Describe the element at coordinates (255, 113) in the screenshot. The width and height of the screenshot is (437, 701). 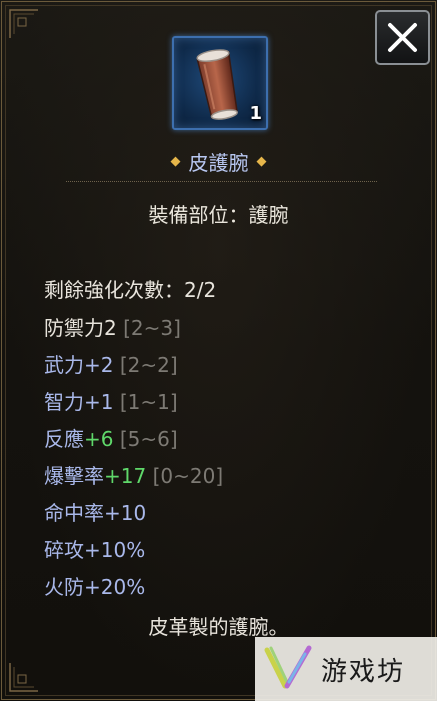
I see `item-count: 1` at that location.